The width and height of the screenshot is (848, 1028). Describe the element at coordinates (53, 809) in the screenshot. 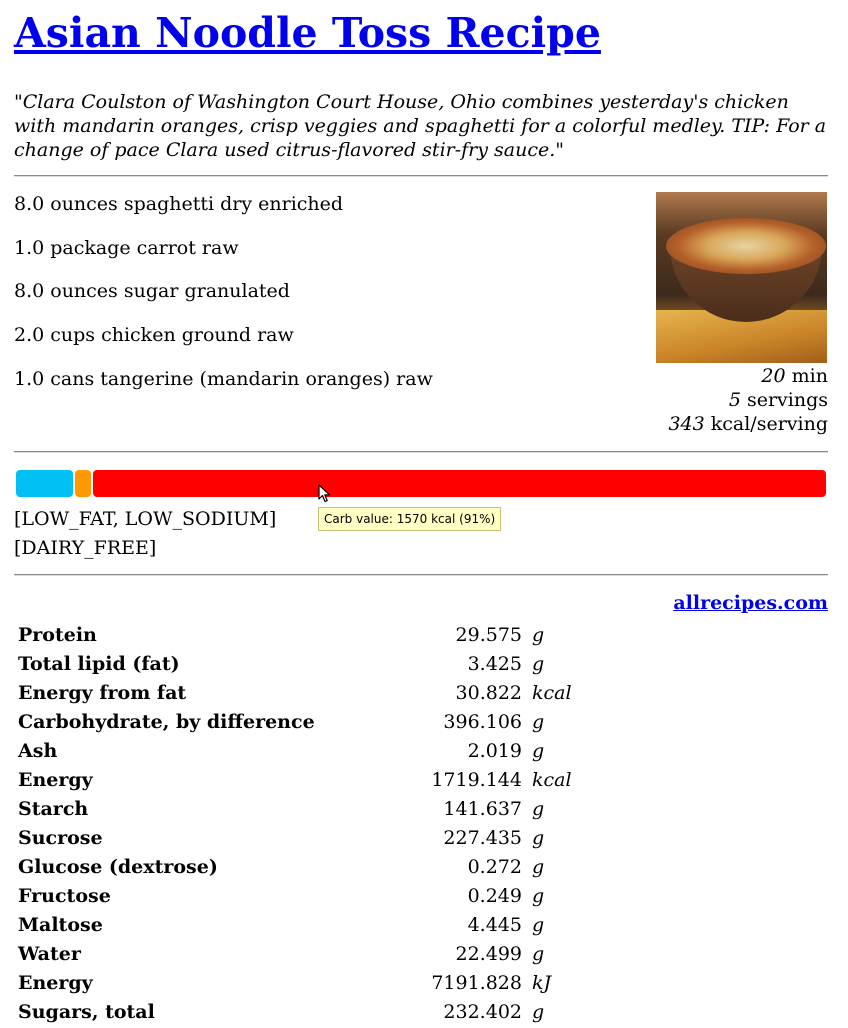

I see `nutrient-name: Starch` at that location.